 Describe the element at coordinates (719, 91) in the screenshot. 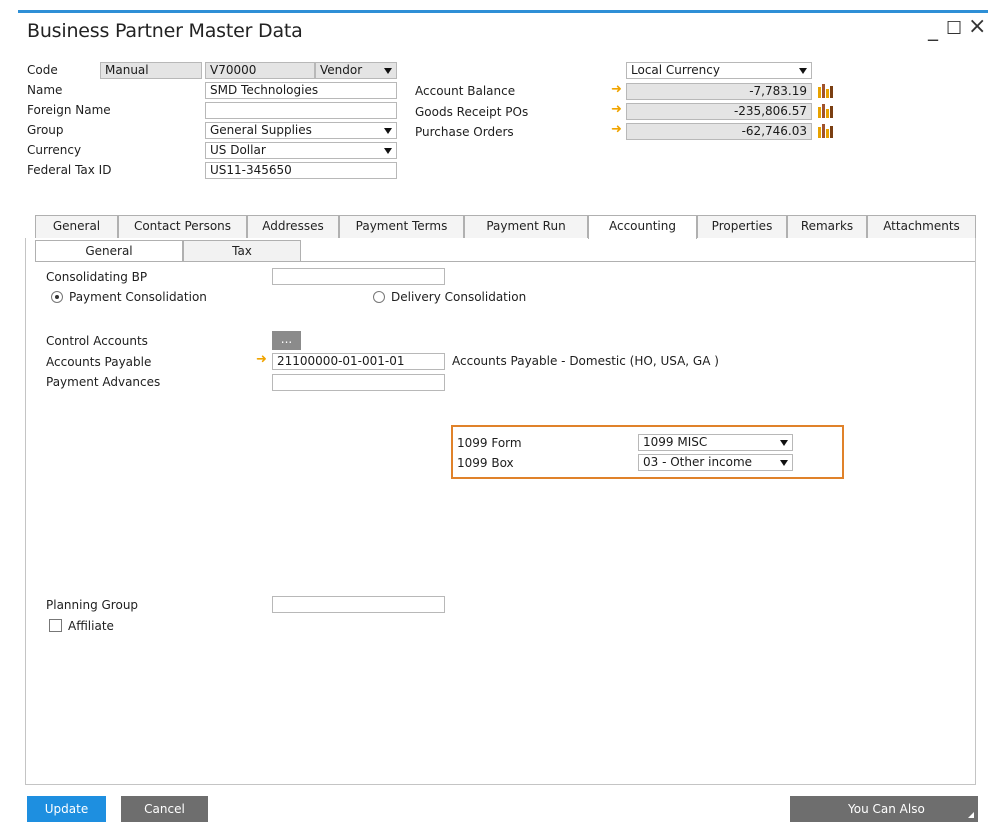

I see `account-balance-field: -7,783.19` at that location.